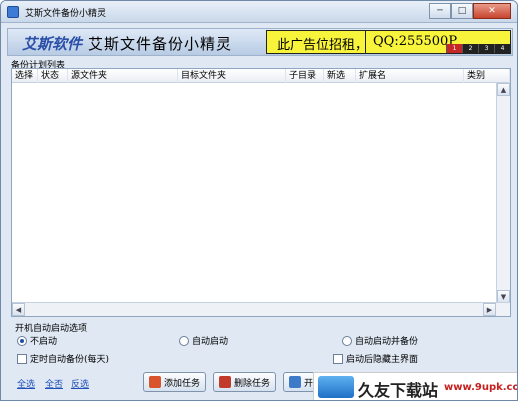  Describe the element at coordinates (26, 383) in the screenshot. I see `select-all-link: 全选` at that location.